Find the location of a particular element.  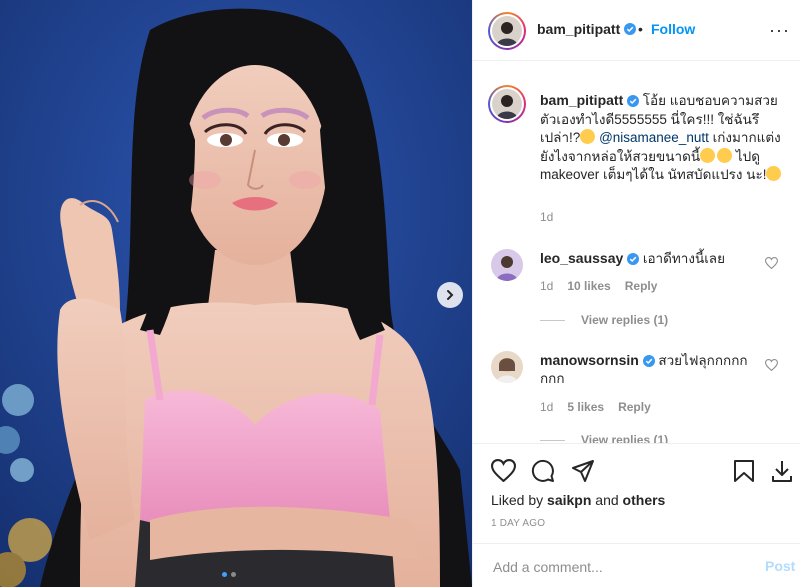

tired-emoji-icon is located at coordinates (708, 155).